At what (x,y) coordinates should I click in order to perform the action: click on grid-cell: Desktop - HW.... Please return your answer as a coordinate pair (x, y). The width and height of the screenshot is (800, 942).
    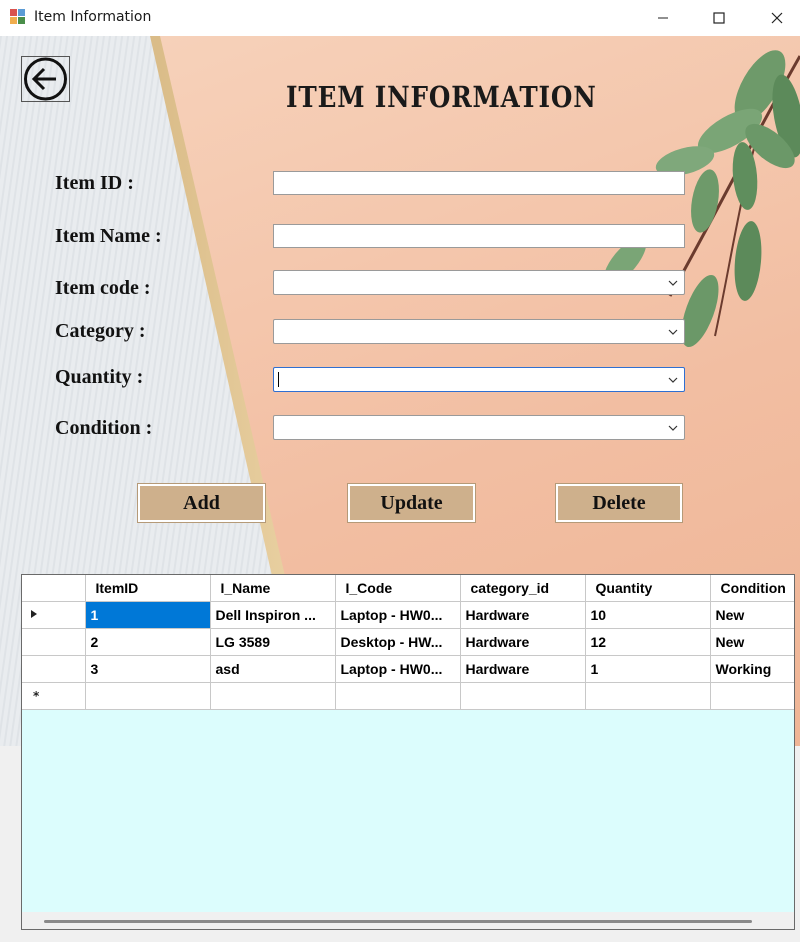
    Looking at the image, I should click on (398, 642).